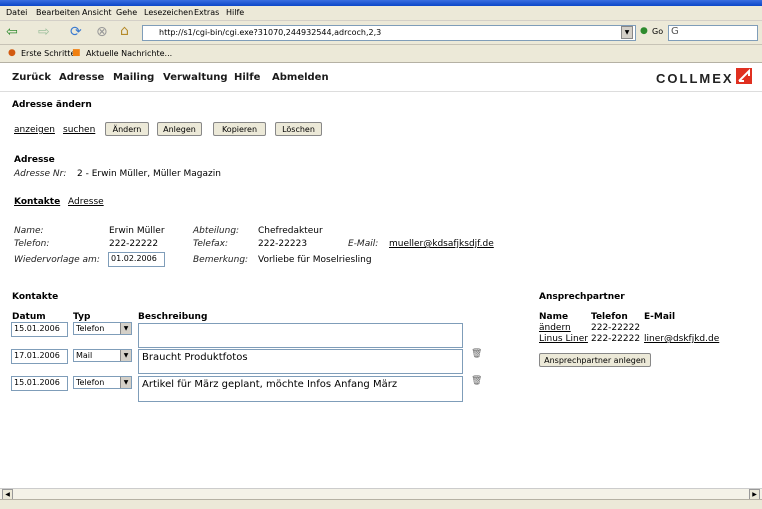 The height and width of the screenshot is (509, 762). Describe the element at coordinates (37, 202) in the screenshot. I see `tab-kontakte: Kontakte` at that location.